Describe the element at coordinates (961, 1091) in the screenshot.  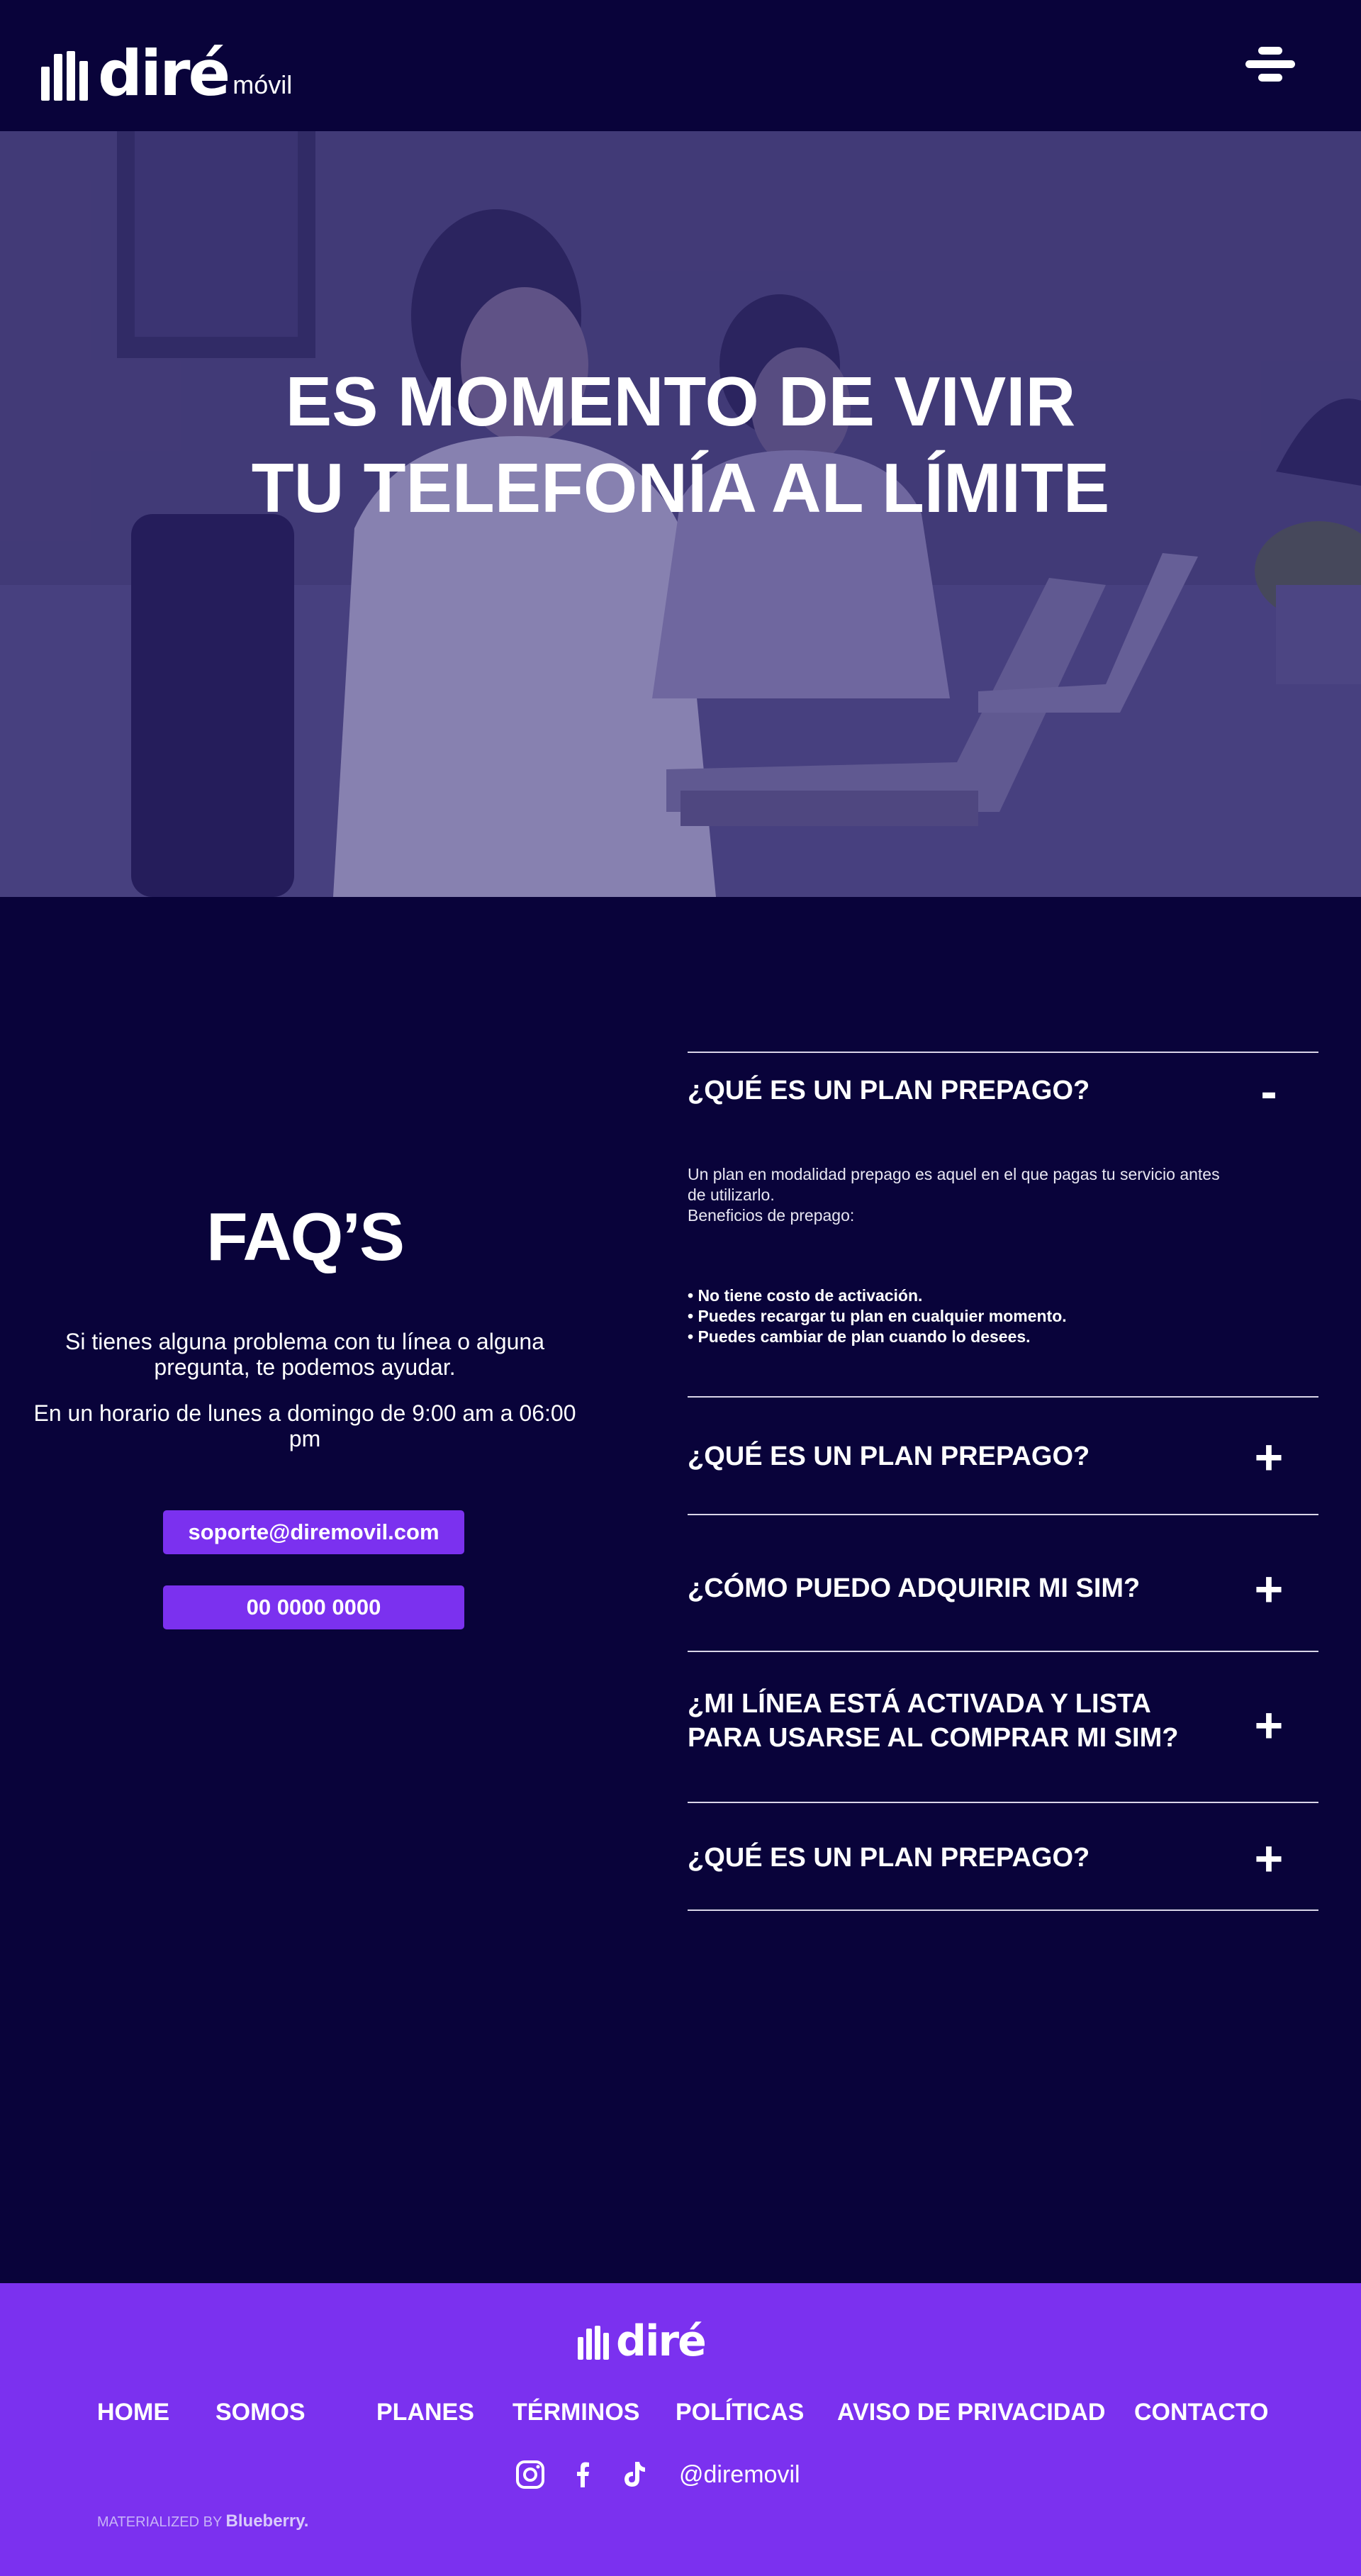
I see `faq-question-1: ¿QUÉ ES UN PLAN PREPAGO?` at that location.